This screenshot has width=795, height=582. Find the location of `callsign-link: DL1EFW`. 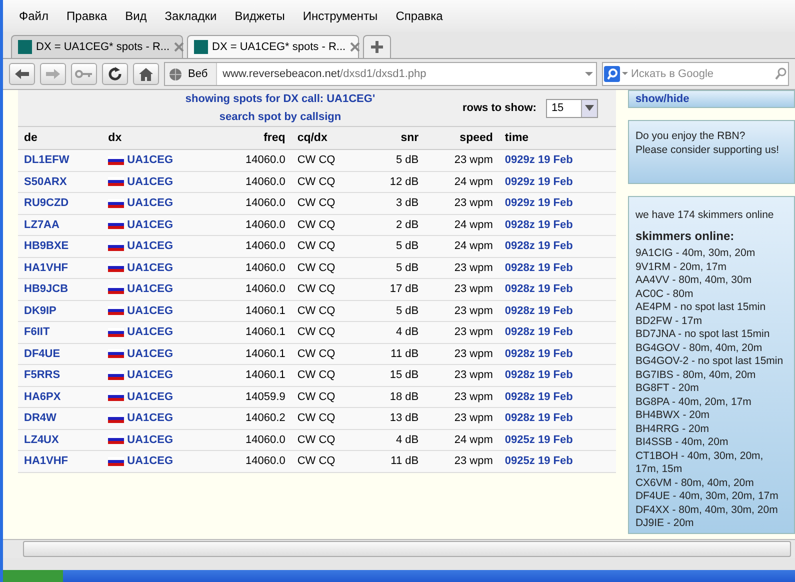

callsign-link: DL1EFW is located at coordinates (60, 160).